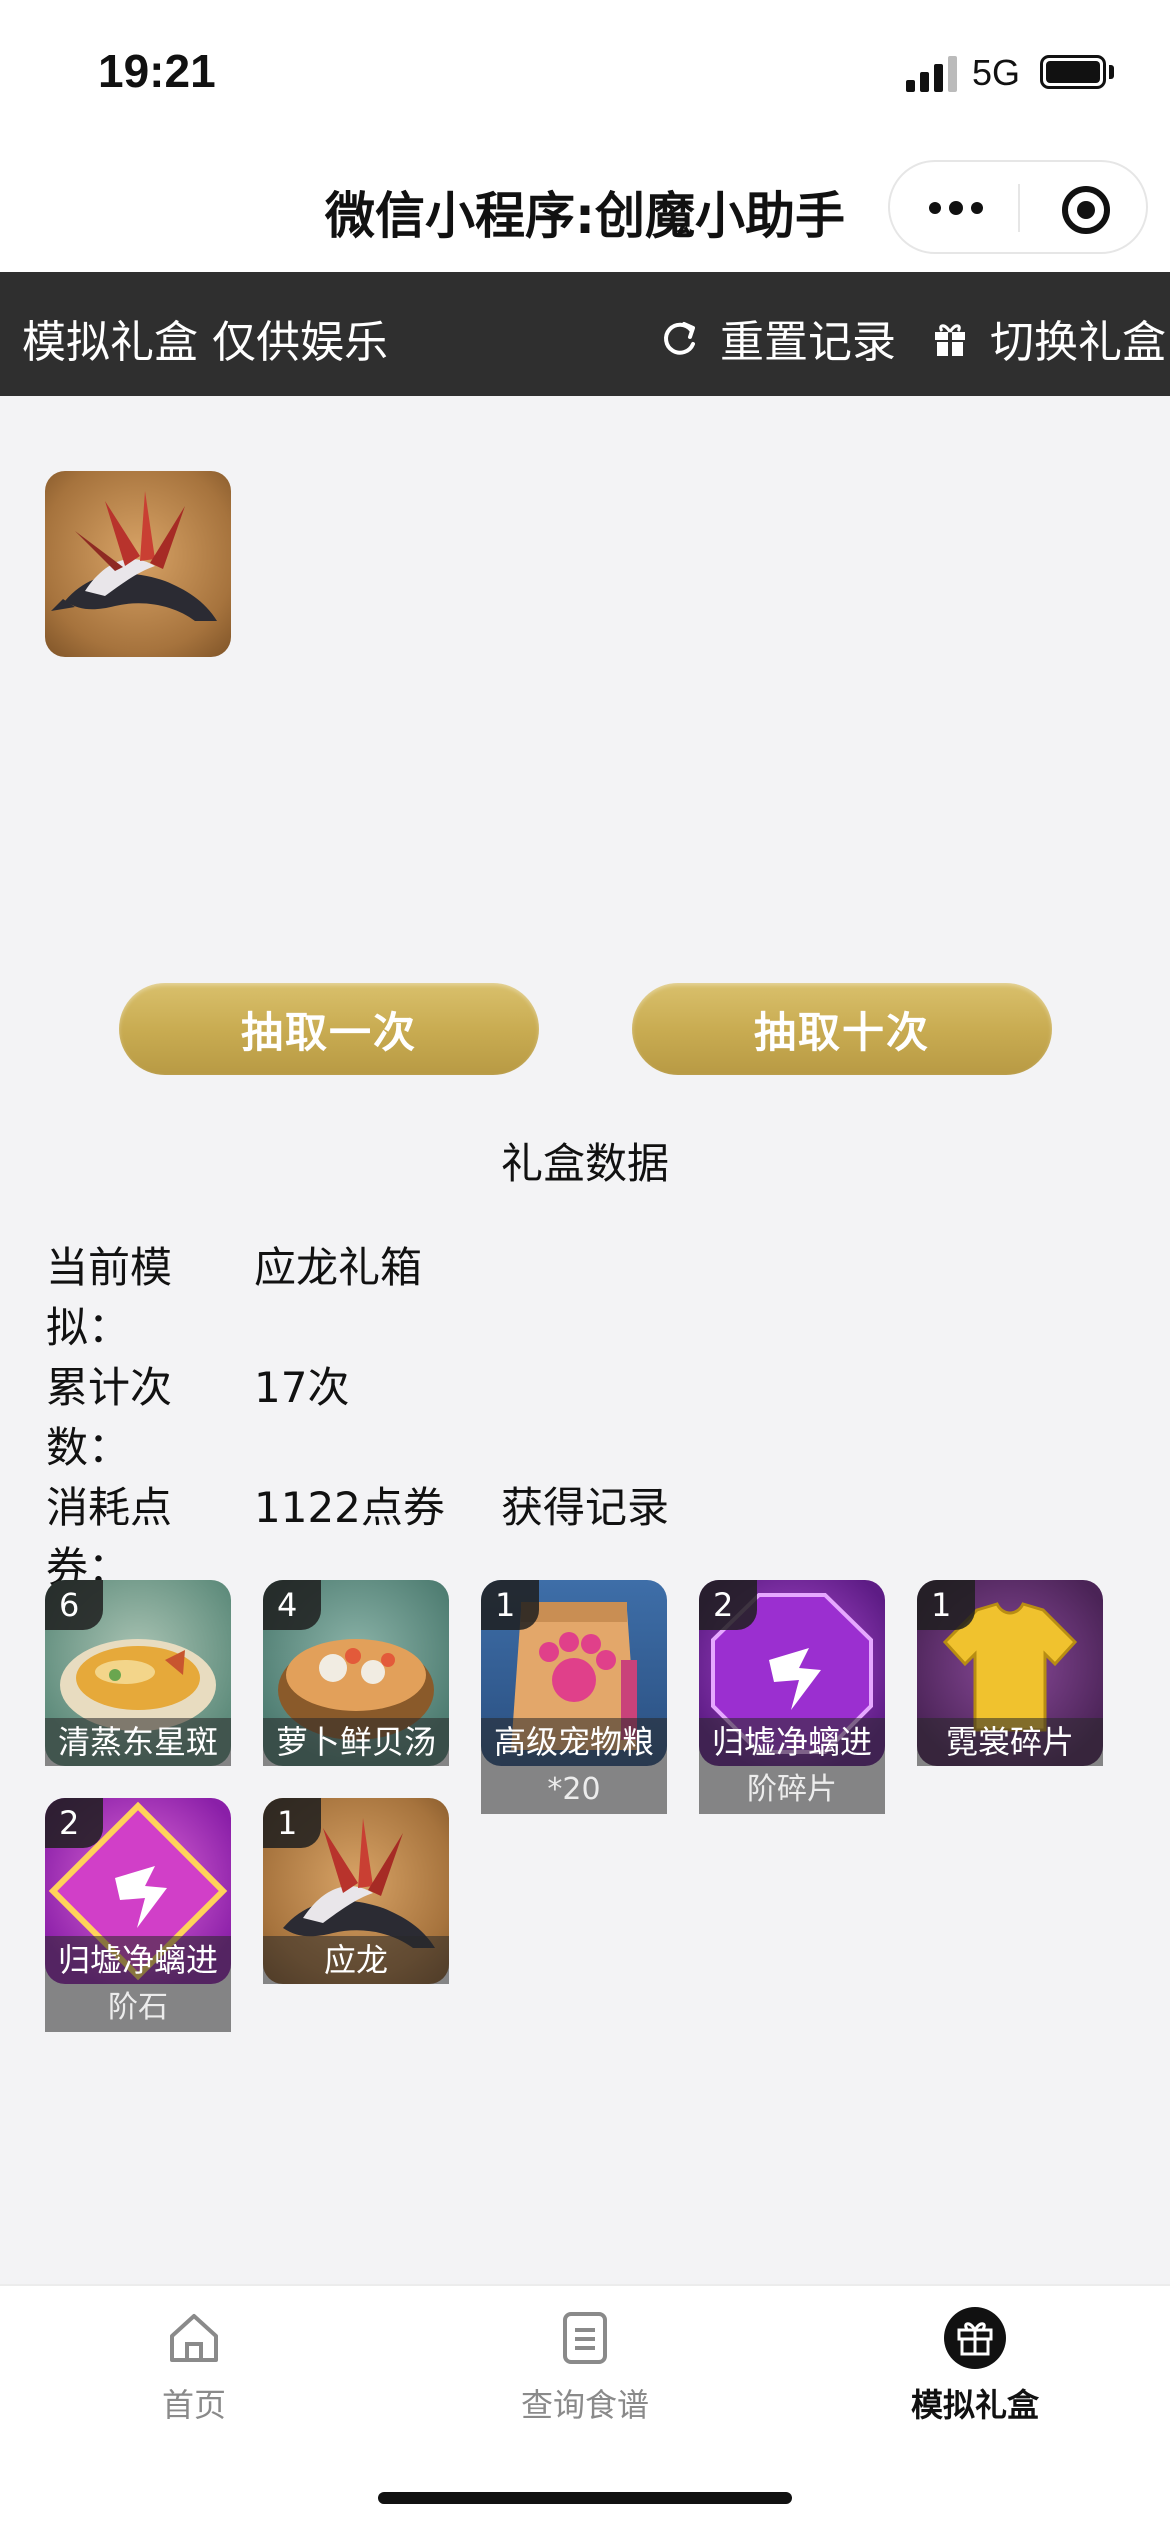 This screenshot has width=1170, height=2532. I want to click on tab-home-label: 首页, so click(193, 2405).